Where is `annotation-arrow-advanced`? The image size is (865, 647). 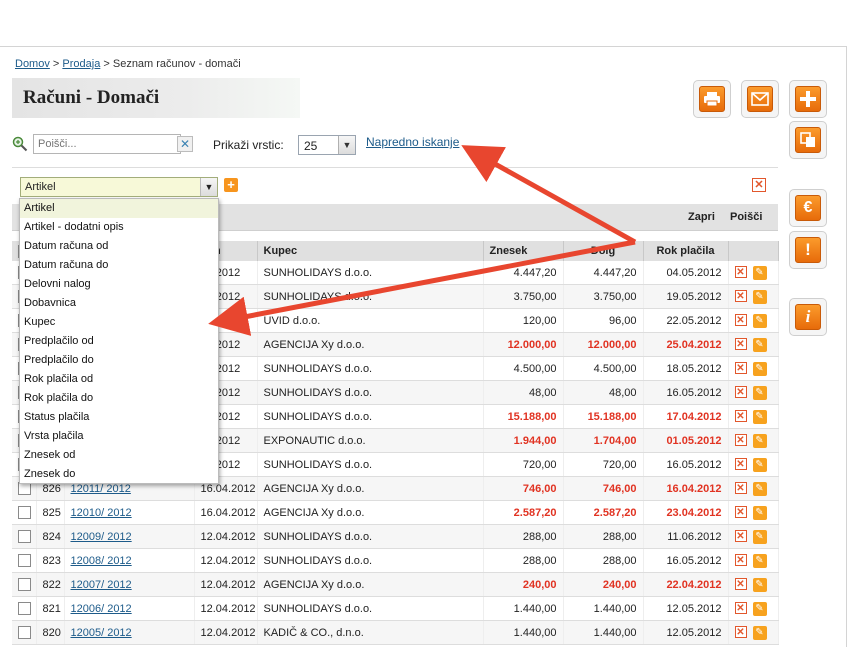 annotation-arrow-advanced is located at coordinates (549, 195).